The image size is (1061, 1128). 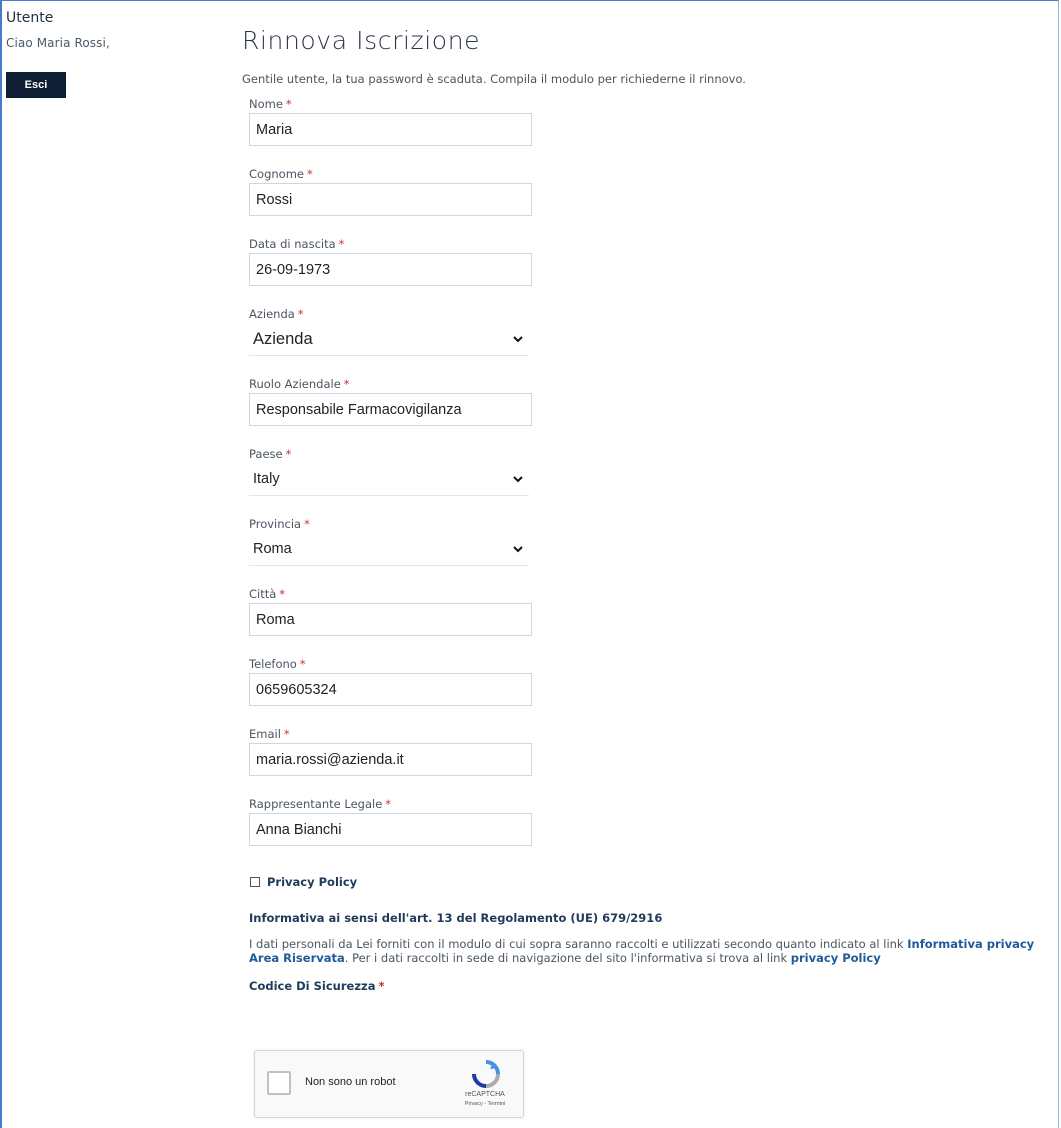 What do you see at coordinates (651, 882) in the screenshot?
I see `privacy-policy-row: Privacy Policy` at bounding box center [651, 882].